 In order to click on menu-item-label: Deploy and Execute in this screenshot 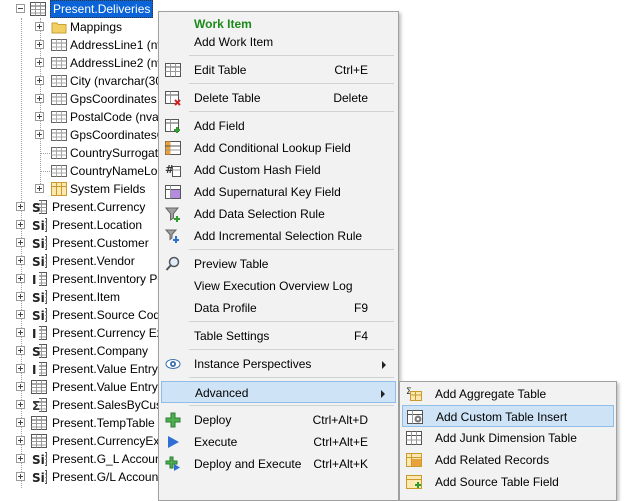, I will do `click(248, 464)`.